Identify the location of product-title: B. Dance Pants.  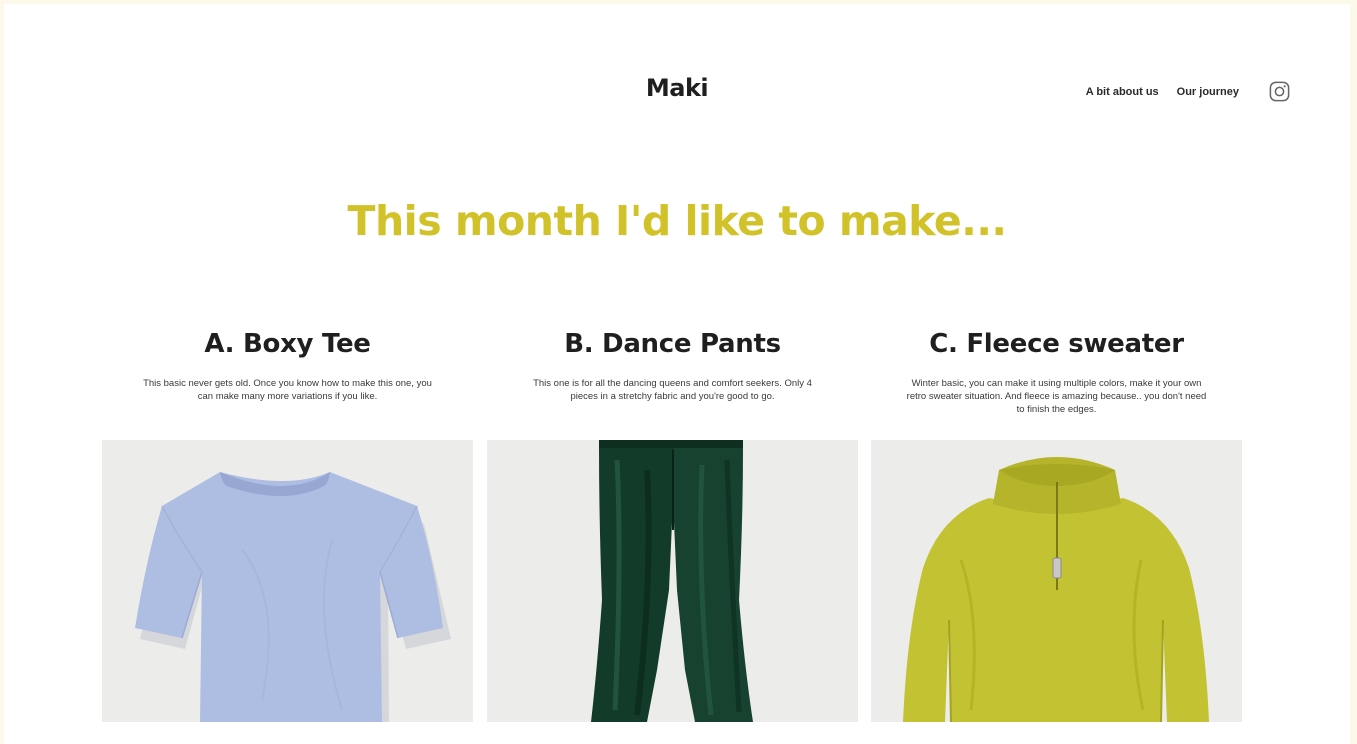
(672, 344).